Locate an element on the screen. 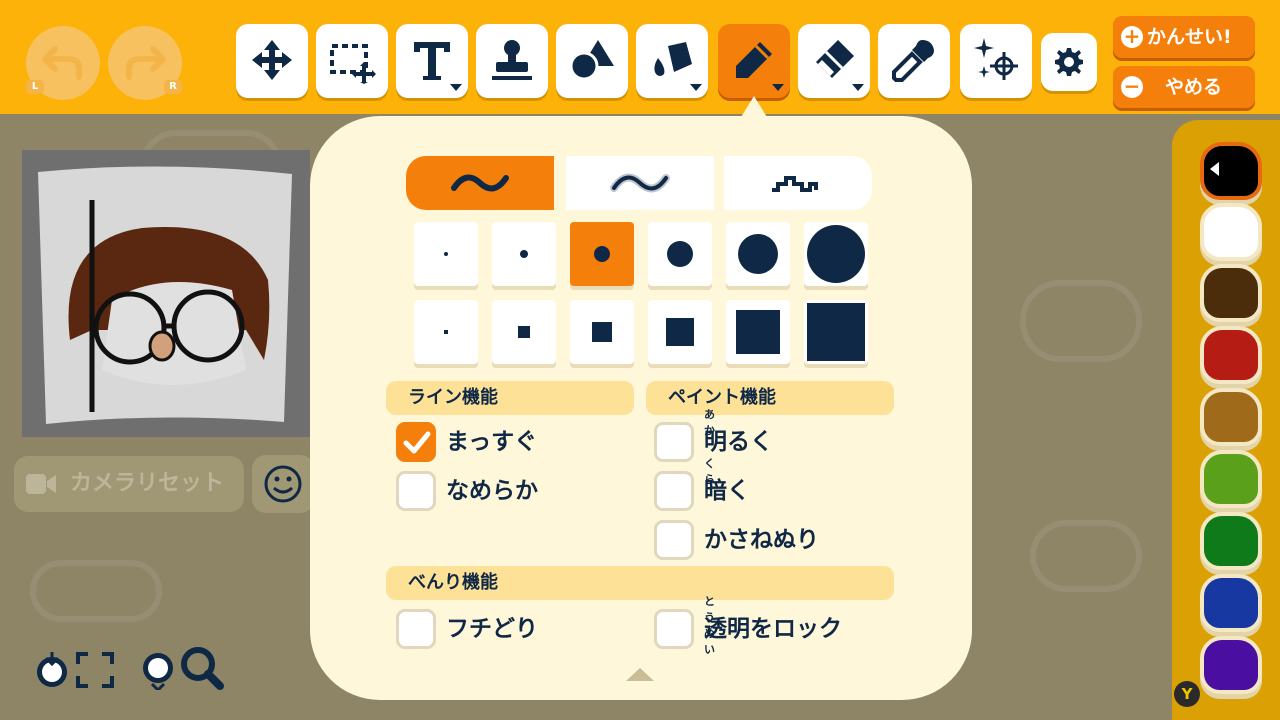 The height and width of the screenshot is (720, 1280). shapes-icon is located at coordinates (591, 60).